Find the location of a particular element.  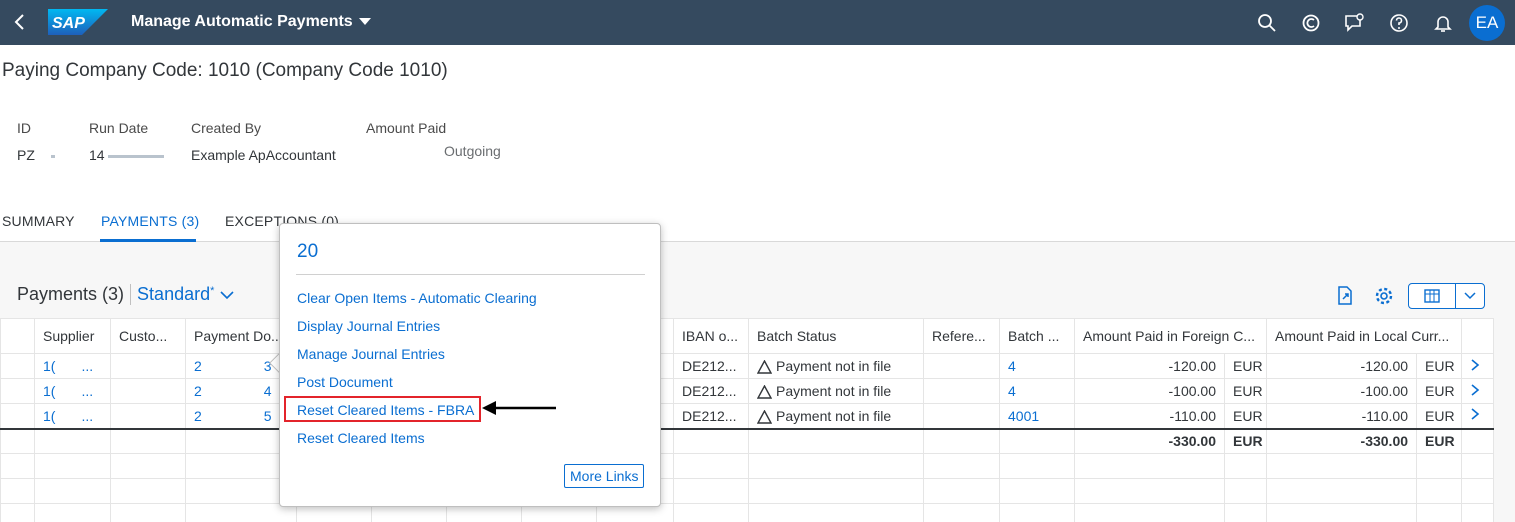

customer-cell is located at coordinates (148, 416).